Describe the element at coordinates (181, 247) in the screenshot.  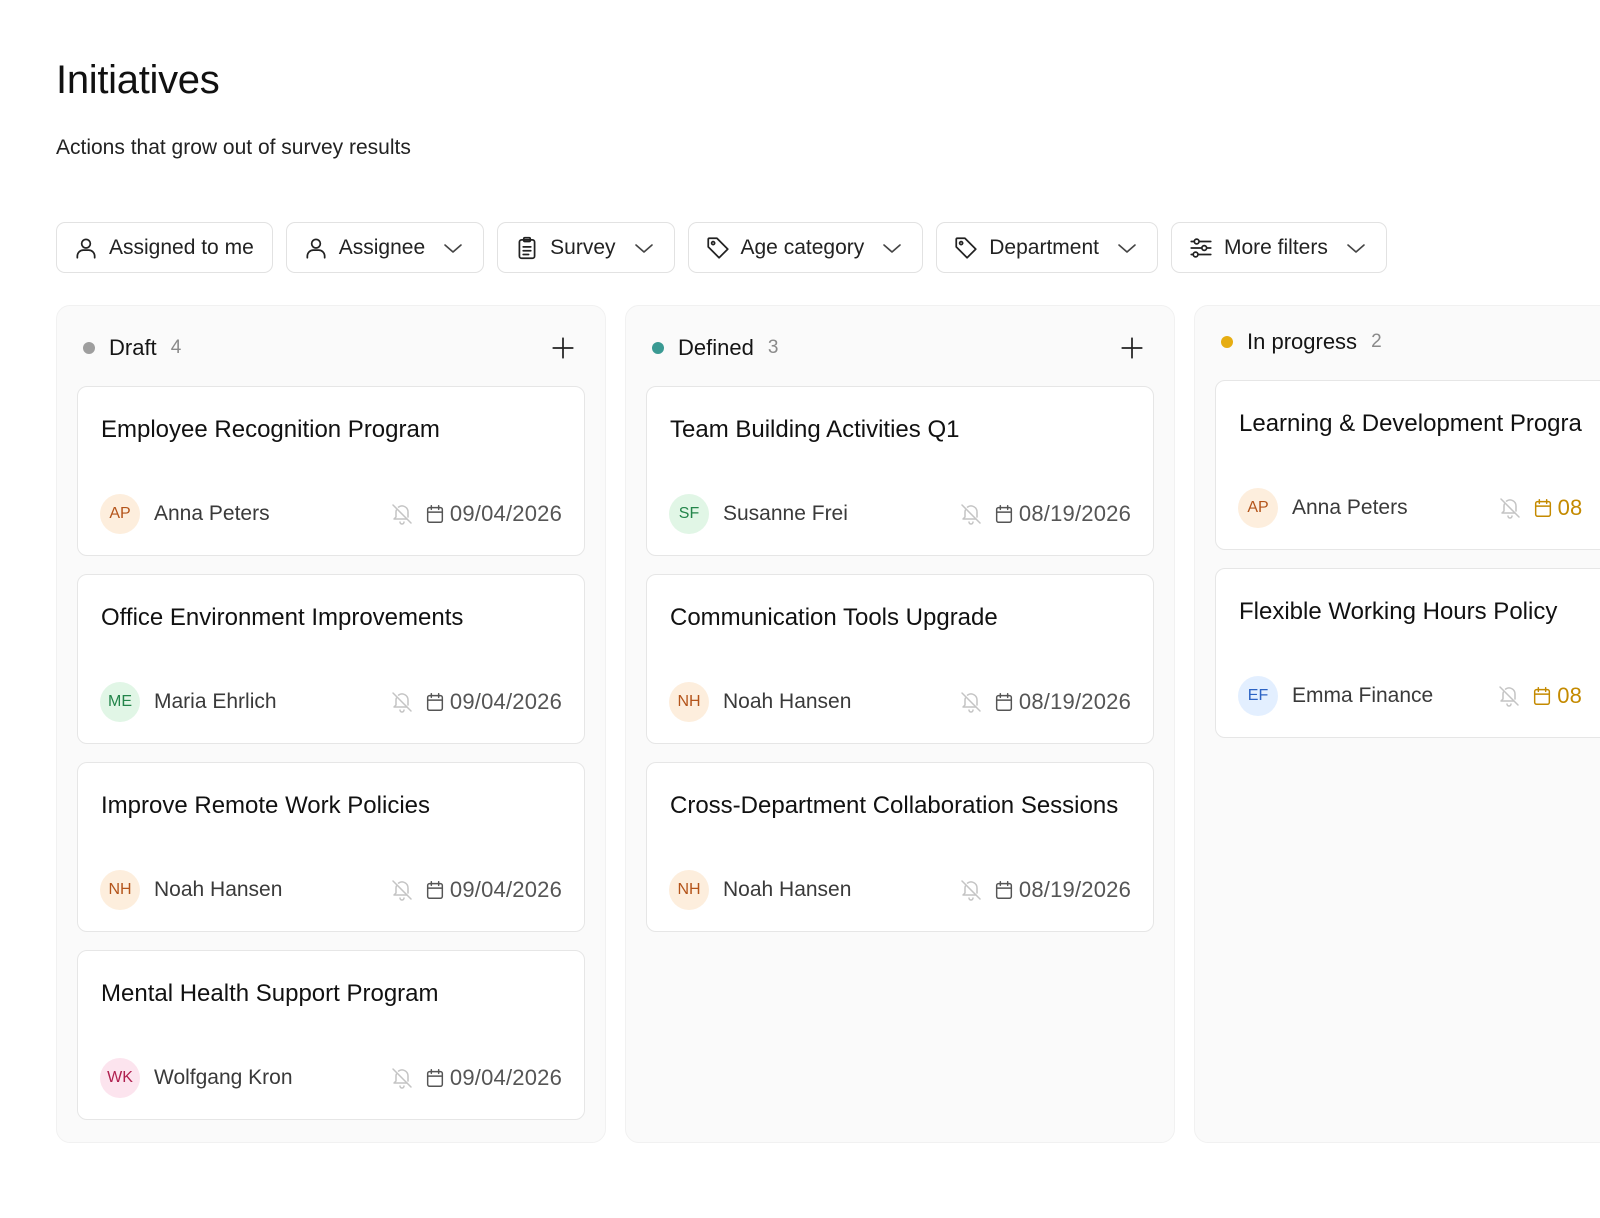
I see `filter-label: Assigned to me` at that location.